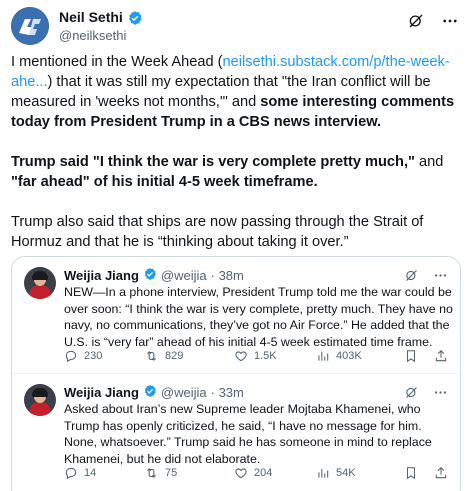 The height and width of the screenshot is (491, 469). I want to click on views-button: 54K, so click(336, 473).